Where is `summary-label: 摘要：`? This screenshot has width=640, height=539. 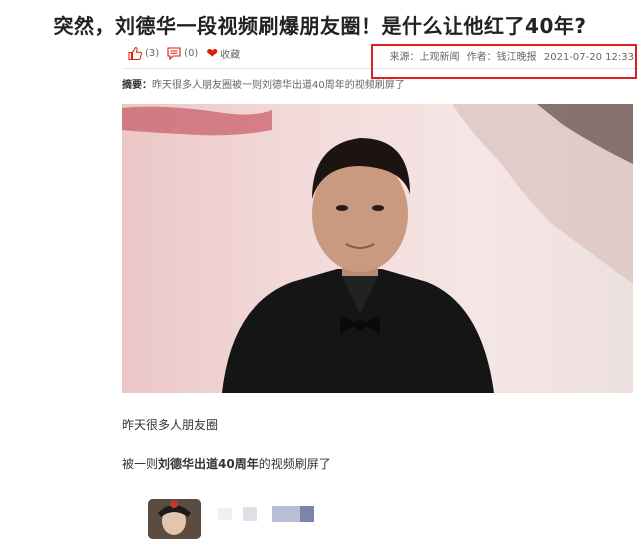
summary-label: 摘要： is located at coordinates (137, 85).